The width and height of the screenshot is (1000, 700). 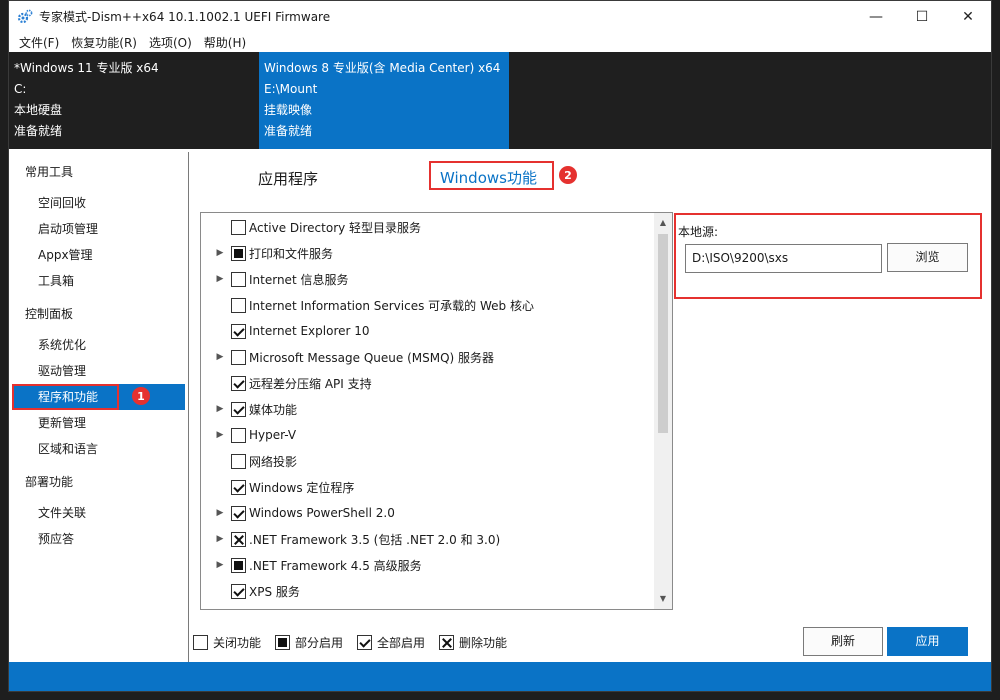 What do you see at coordinates (99, 255) in the screenshot?
I see `sidebar-item-appx: Appx管理` at bounding box center [99, 255].